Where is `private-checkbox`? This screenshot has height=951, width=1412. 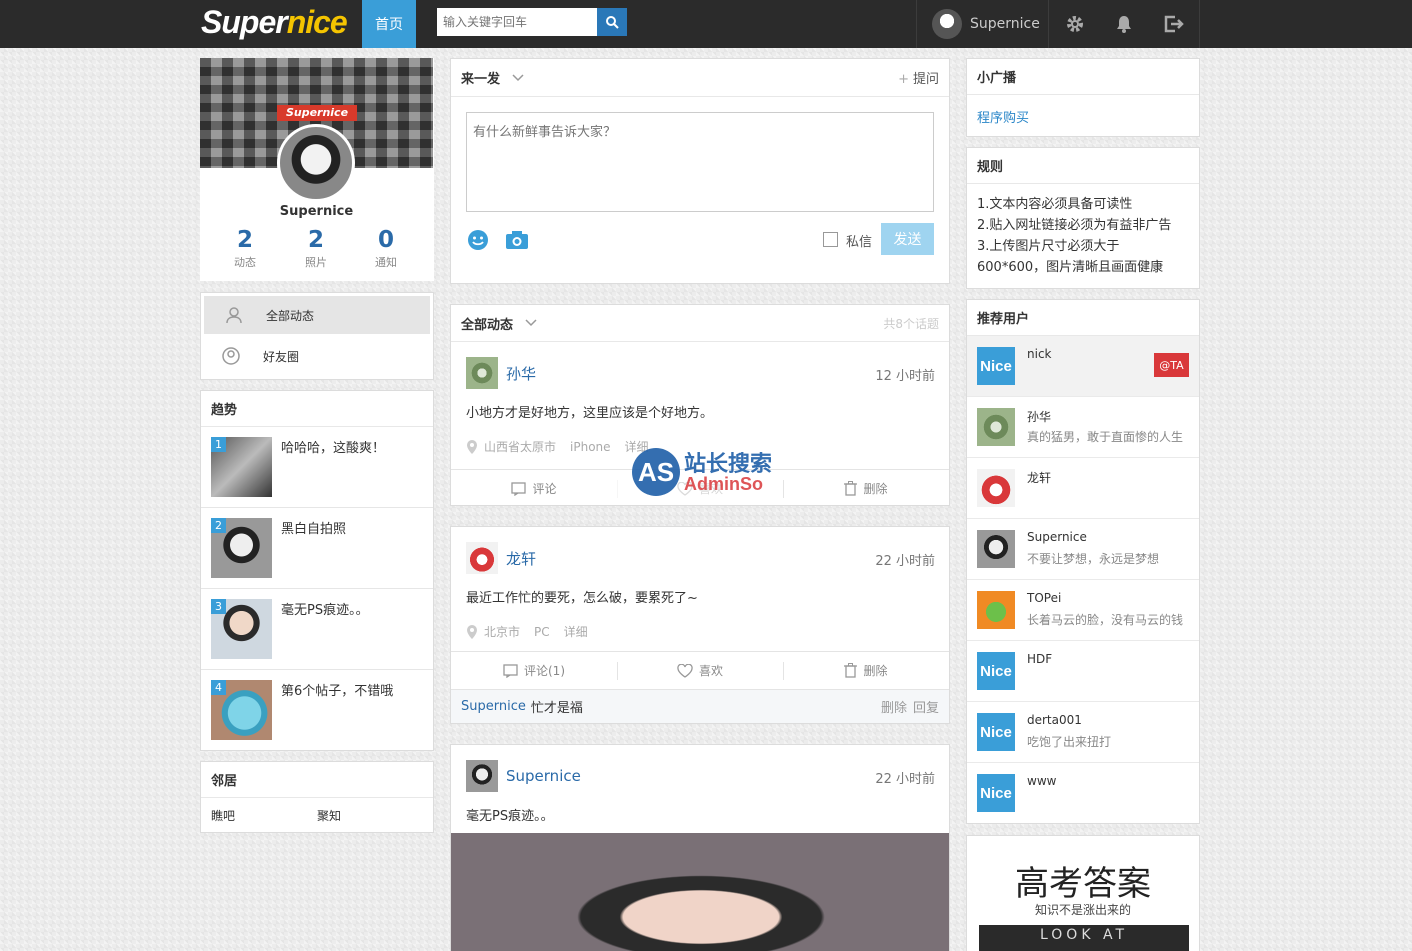
private-checkbox is located at coordinates (830, 239).